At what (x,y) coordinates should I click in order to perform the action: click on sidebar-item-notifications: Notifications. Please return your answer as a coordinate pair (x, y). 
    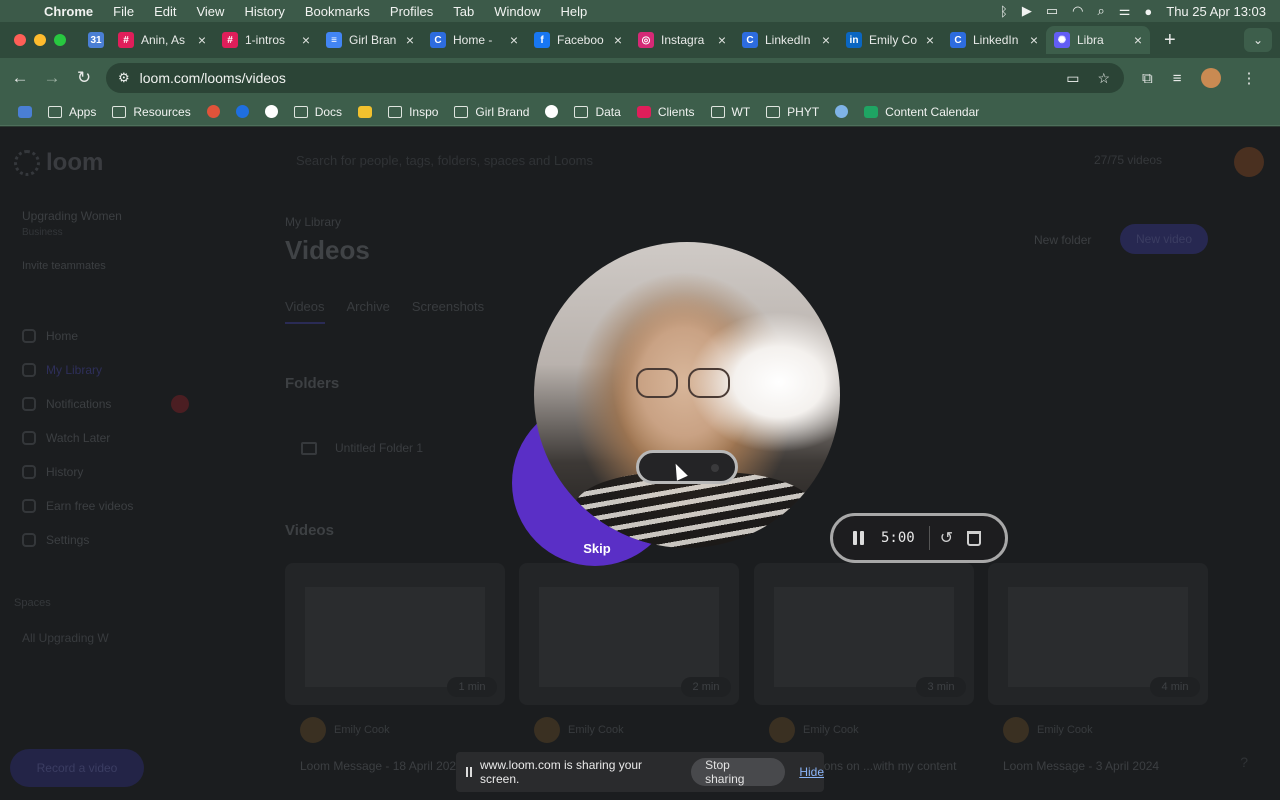
    Looking at the image, I should click on (106, 404).